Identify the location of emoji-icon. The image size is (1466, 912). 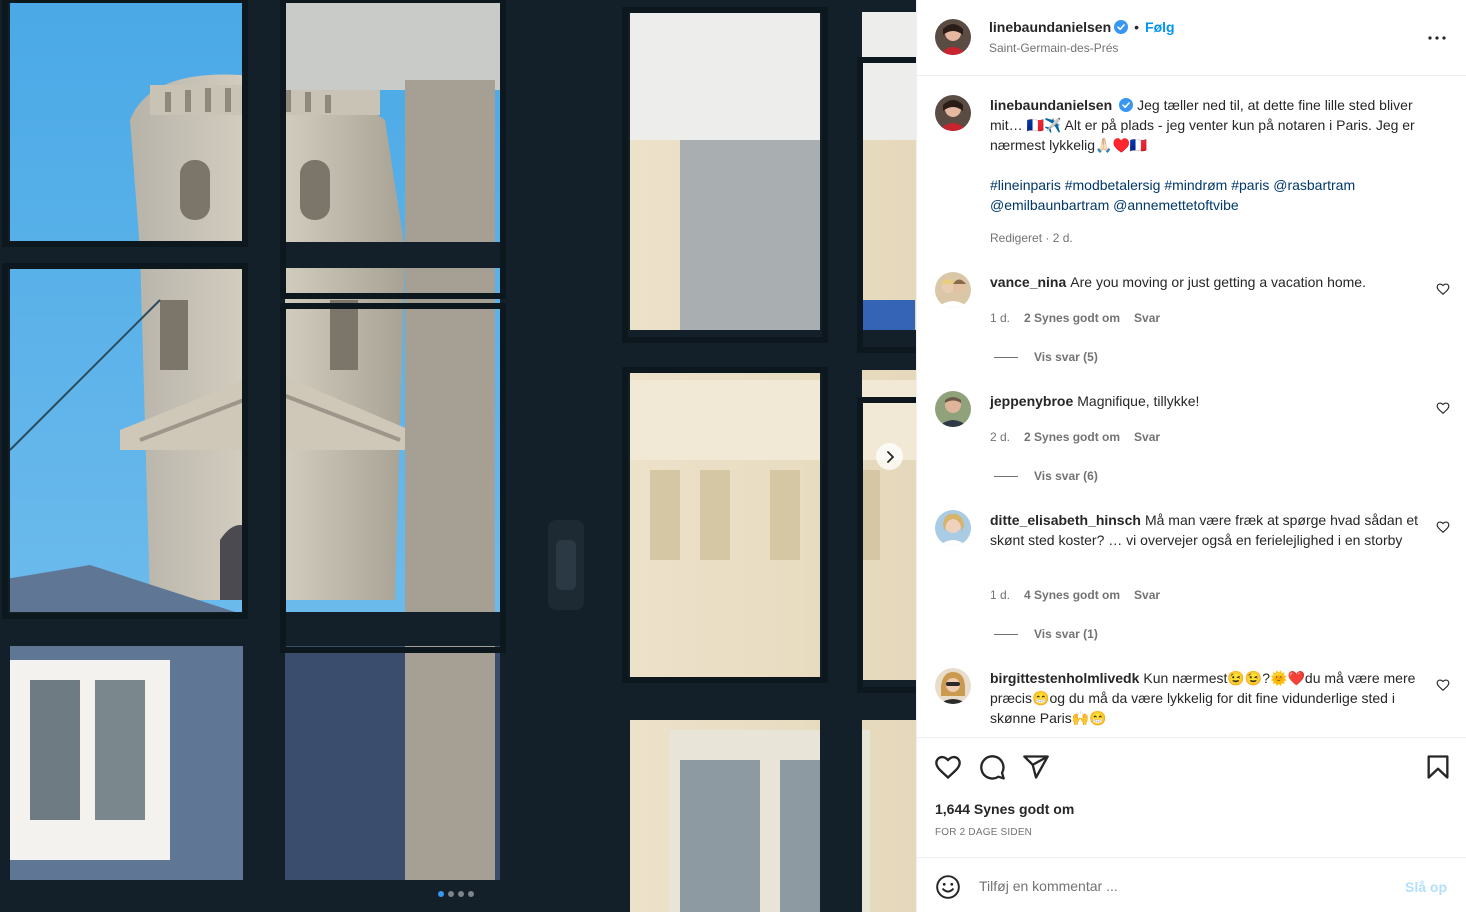
(948, 887).